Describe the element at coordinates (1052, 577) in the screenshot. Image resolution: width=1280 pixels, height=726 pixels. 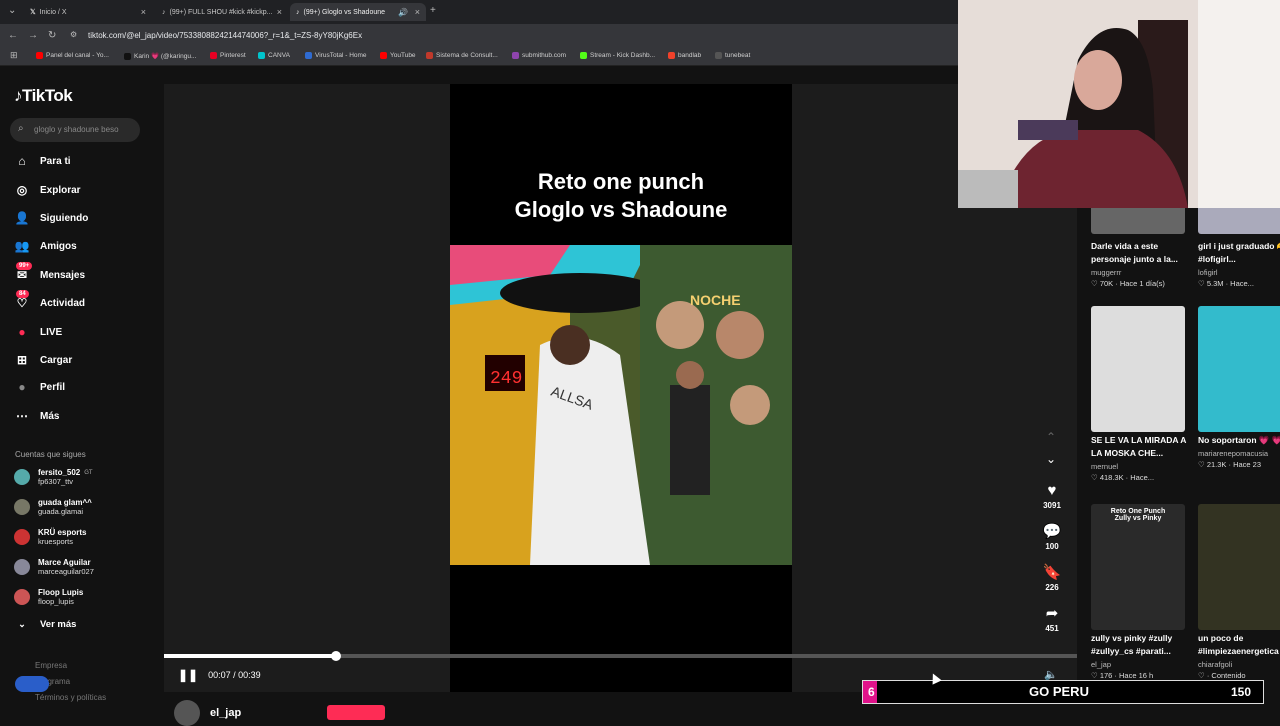
I see `save-button: 🔖 226` at that location.